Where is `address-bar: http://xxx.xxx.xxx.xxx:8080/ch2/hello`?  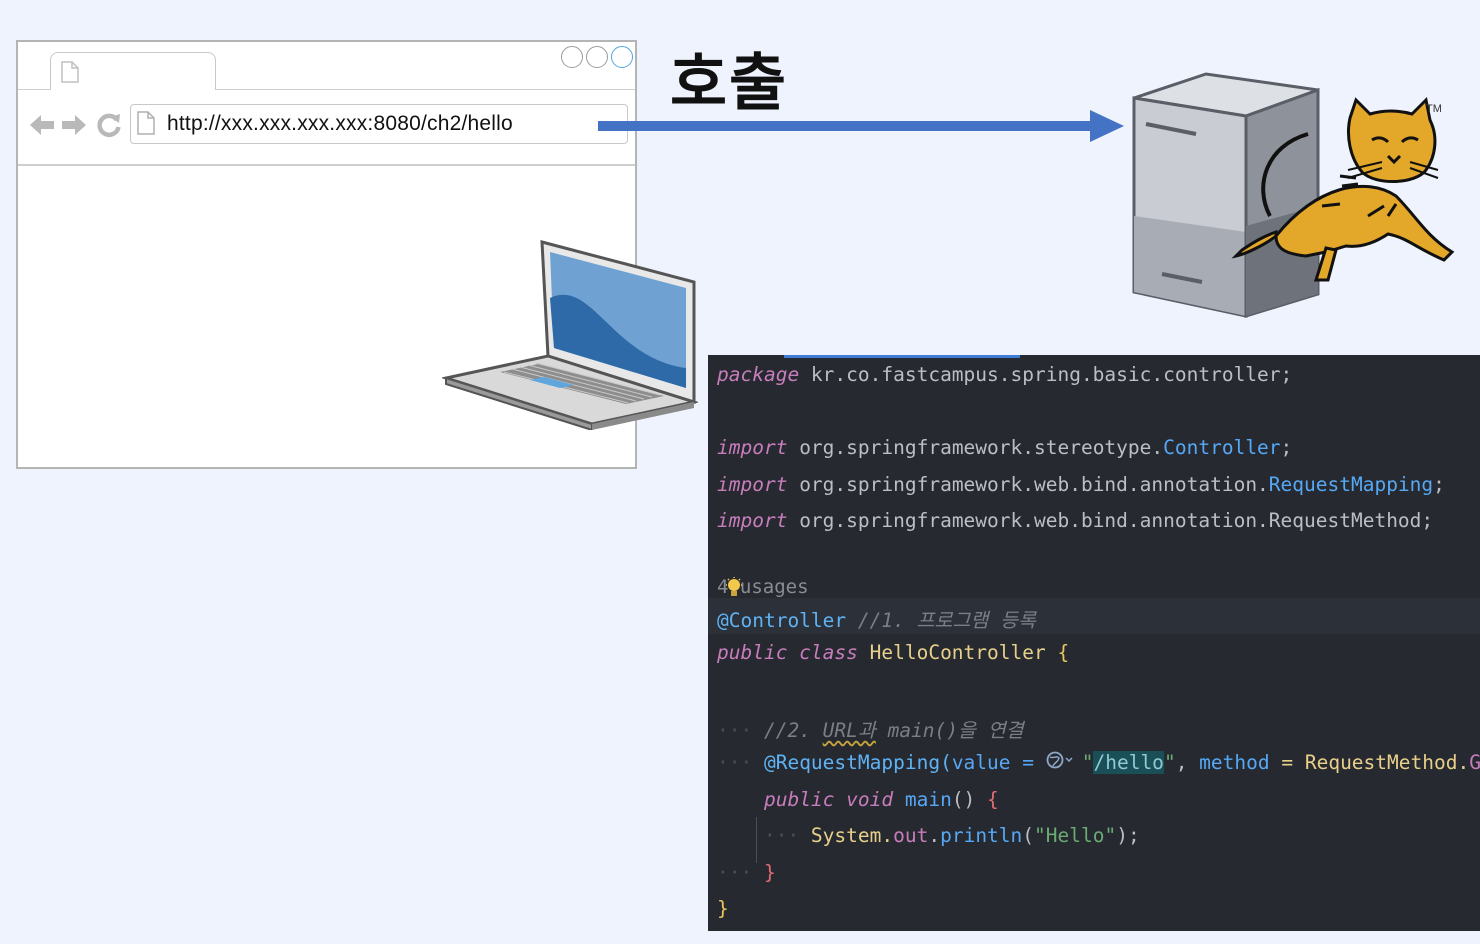 address-bar: http://xxx.xxx.xxx.xxx:8080/ch2/hello is located at coordinates (379, 124).